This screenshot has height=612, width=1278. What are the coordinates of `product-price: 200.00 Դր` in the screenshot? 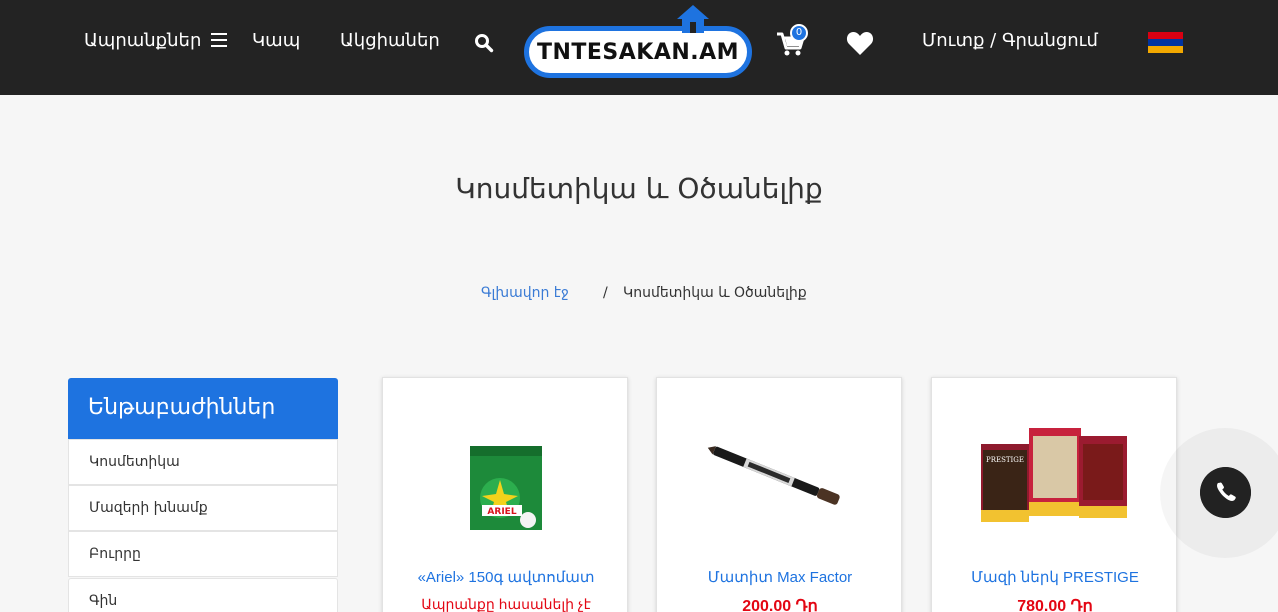 It's located at (780, 605).